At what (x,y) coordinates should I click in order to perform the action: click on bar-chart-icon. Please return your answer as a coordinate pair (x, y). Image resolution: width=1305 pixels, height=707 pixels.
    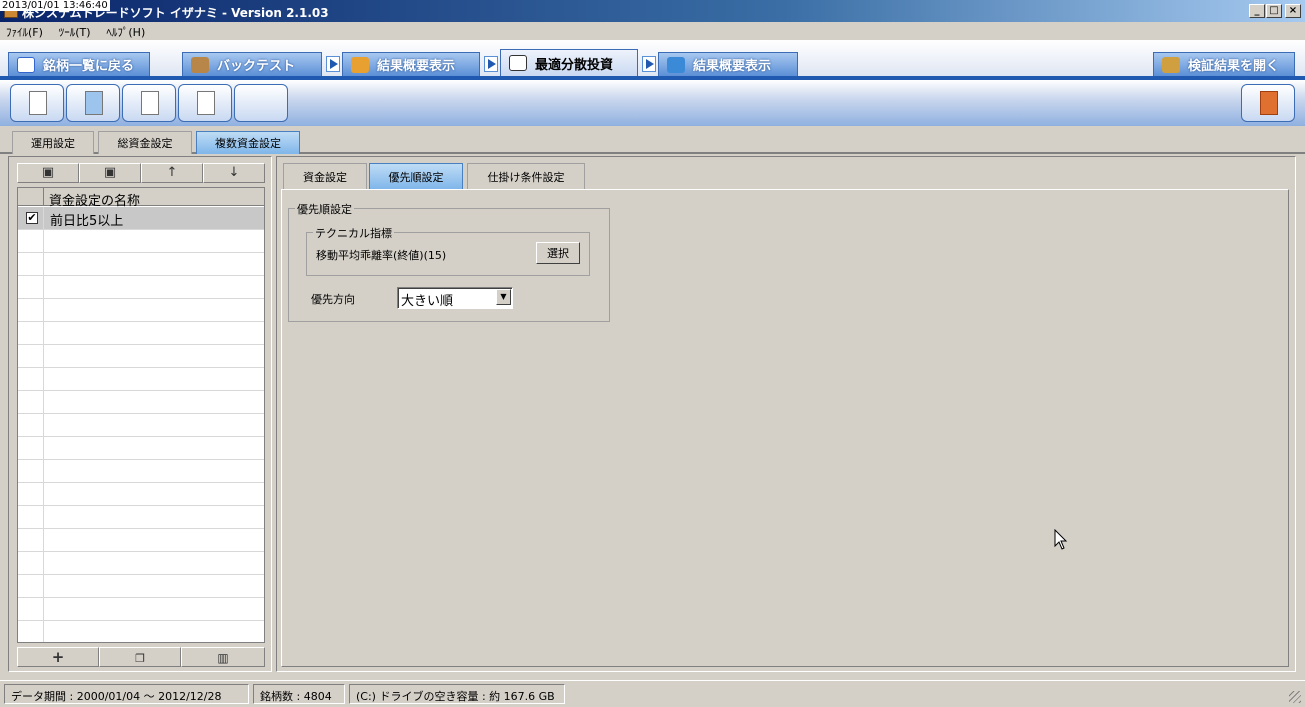
    Looking at the image, I should click on (676, 64).